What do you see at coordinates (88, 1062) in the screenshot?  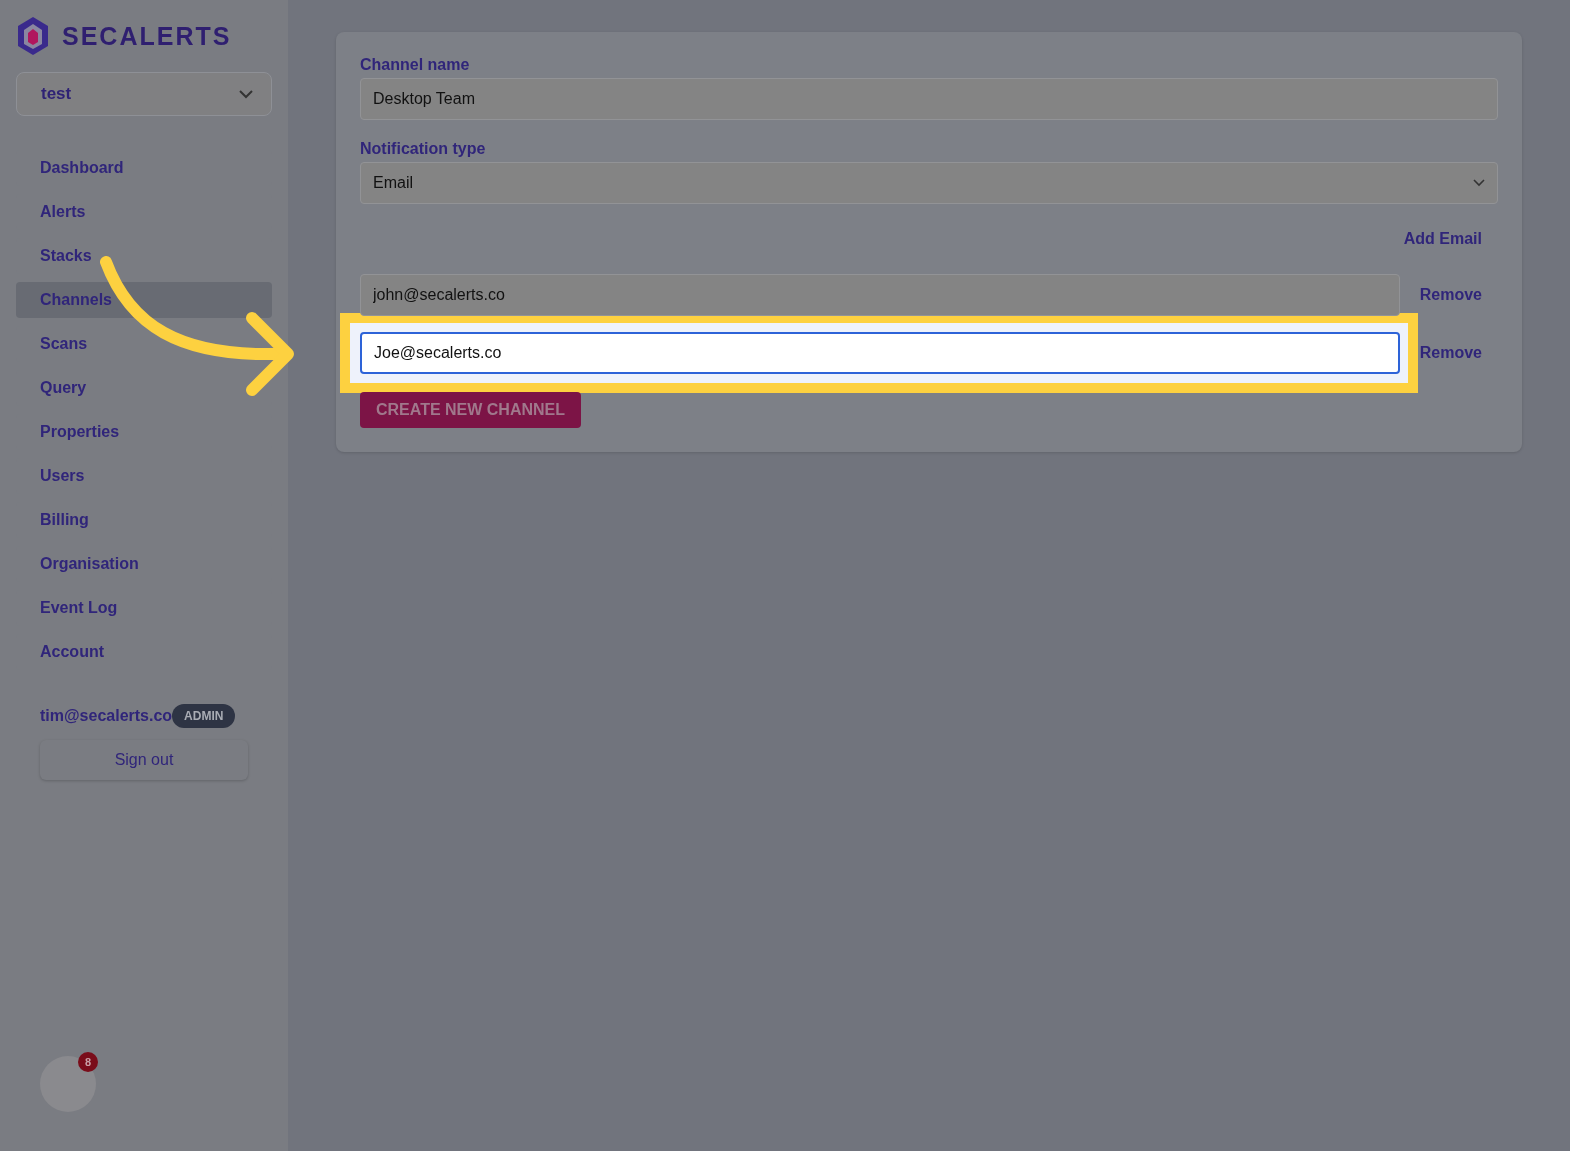 I see `notification-badge: 8` at bounding box center [88, 1062].